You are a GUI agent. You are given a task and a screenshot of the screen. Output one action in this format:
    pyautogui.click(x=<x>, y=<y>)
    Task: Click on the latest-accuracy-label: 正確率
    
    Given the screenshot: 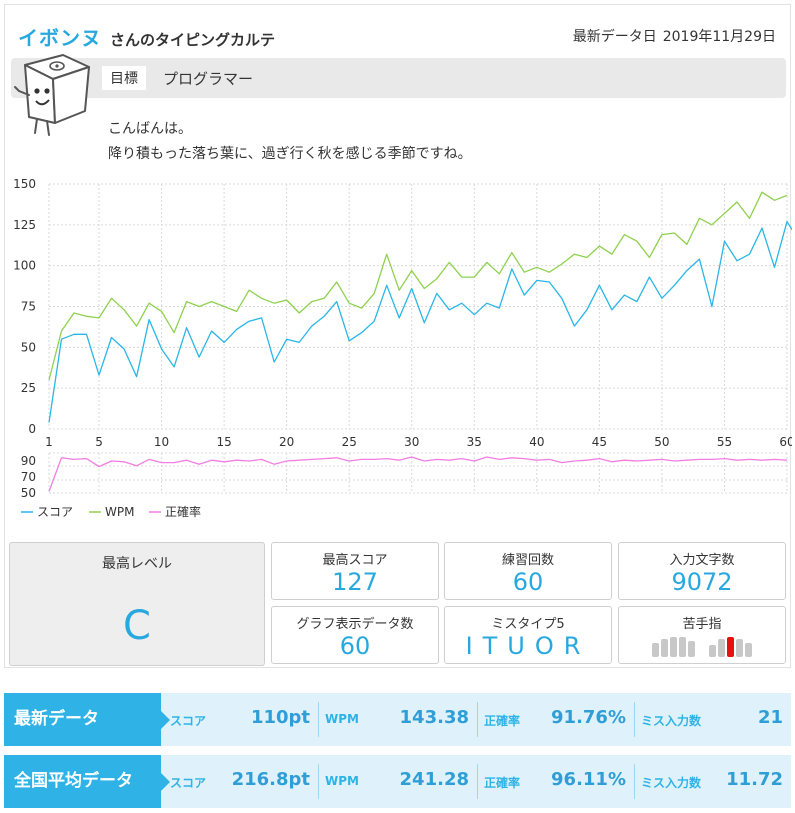 What is the action you would take?
    pyautogui.click(x=502, y=721)
    